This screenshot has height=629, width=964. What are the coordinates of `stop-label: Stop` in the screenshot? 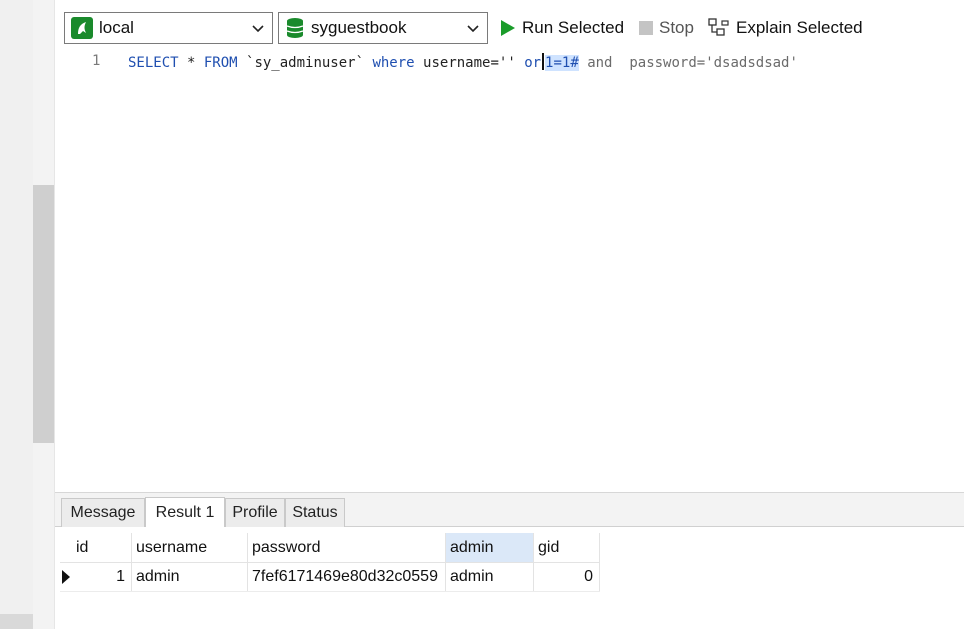 It's located at (676, 27).